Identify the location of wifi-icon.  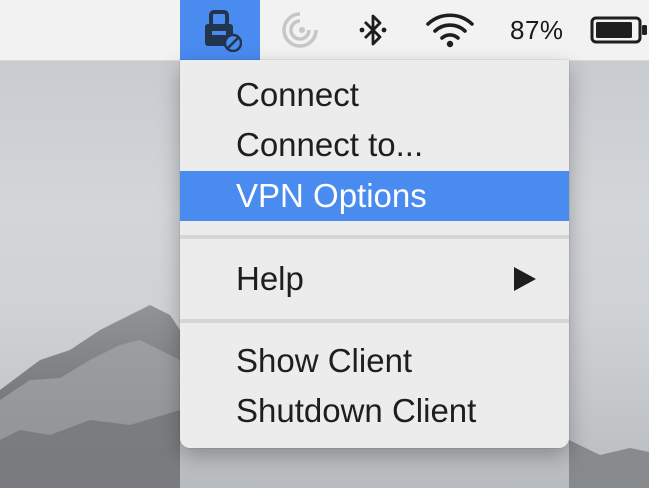
(450, 30).